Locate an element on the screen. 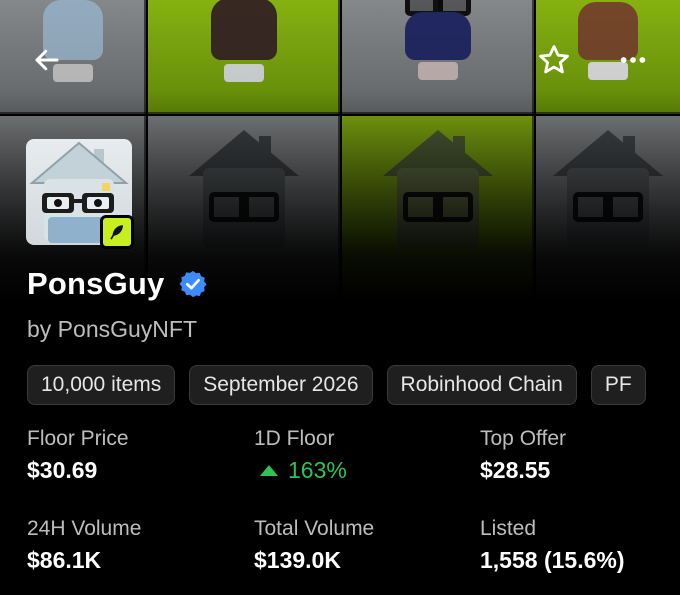 The height and width of the screenshot is (595, 680). verified-badge-icon is located at coordinates (193, 284).